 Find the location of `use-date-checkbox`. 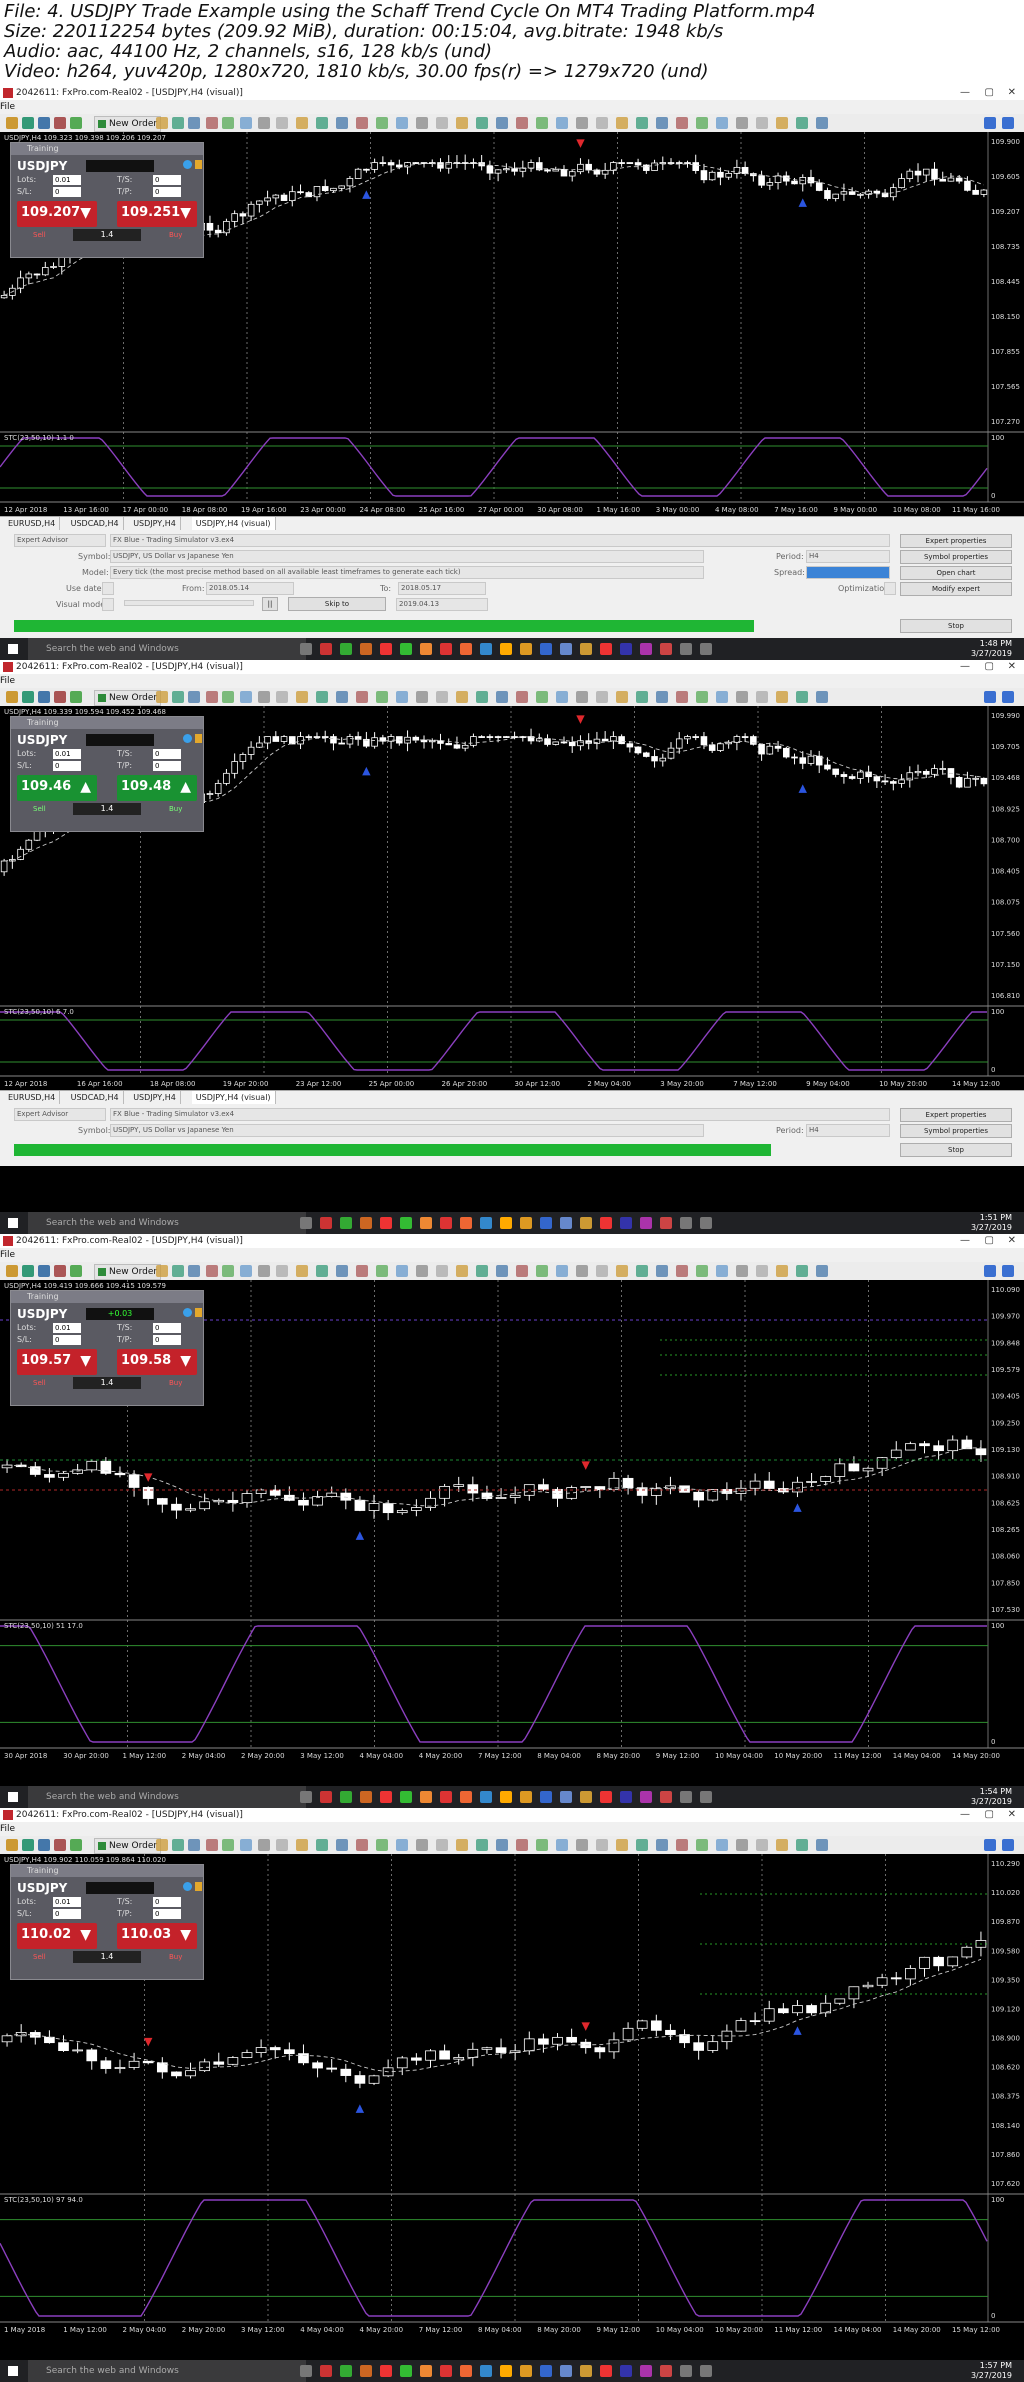

use-date-checkbox is located at coordinates (108, 588).